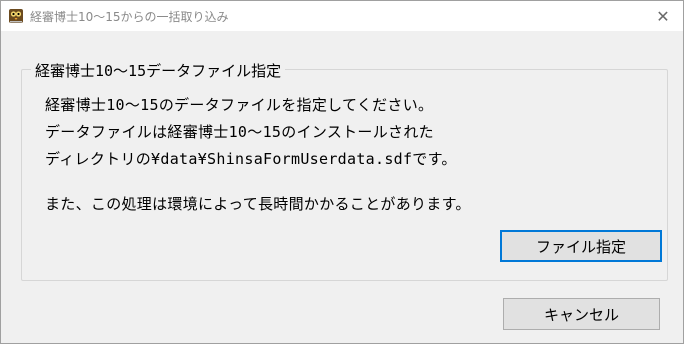 The width and height of the screenshot is (684, 344). Describe the element at coordinates (239, 132) in the screenshot. I see `instruction-line-2: データファイルは経審博士10〜15のインストールされた` at that location.